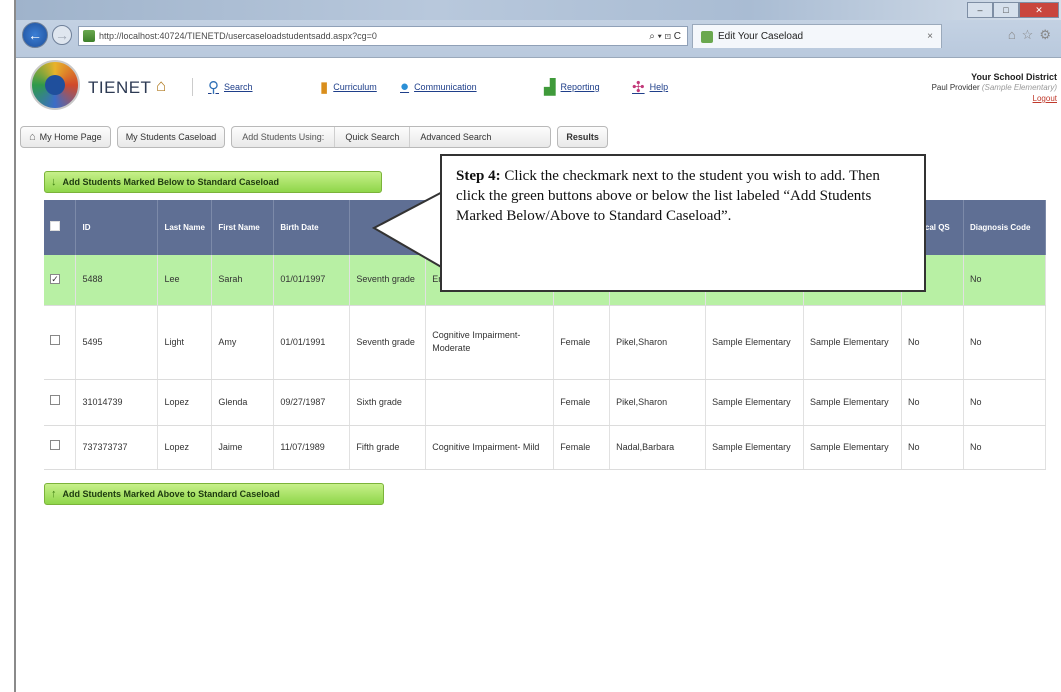  I want to click on logout-link: Logout, so click(1045, 98).